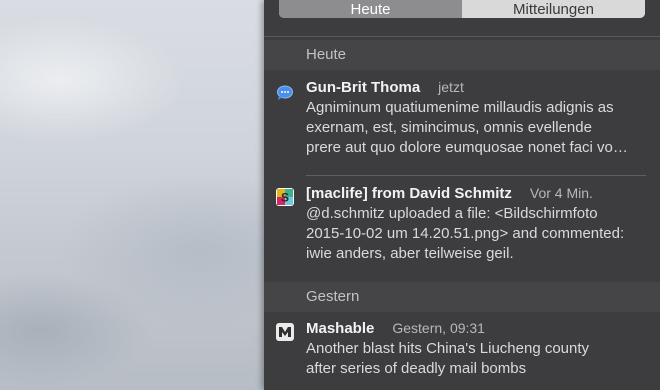 This screenshot has height=390, width=660. I want to click on notification-sender: Mashable, so click(340, 328).